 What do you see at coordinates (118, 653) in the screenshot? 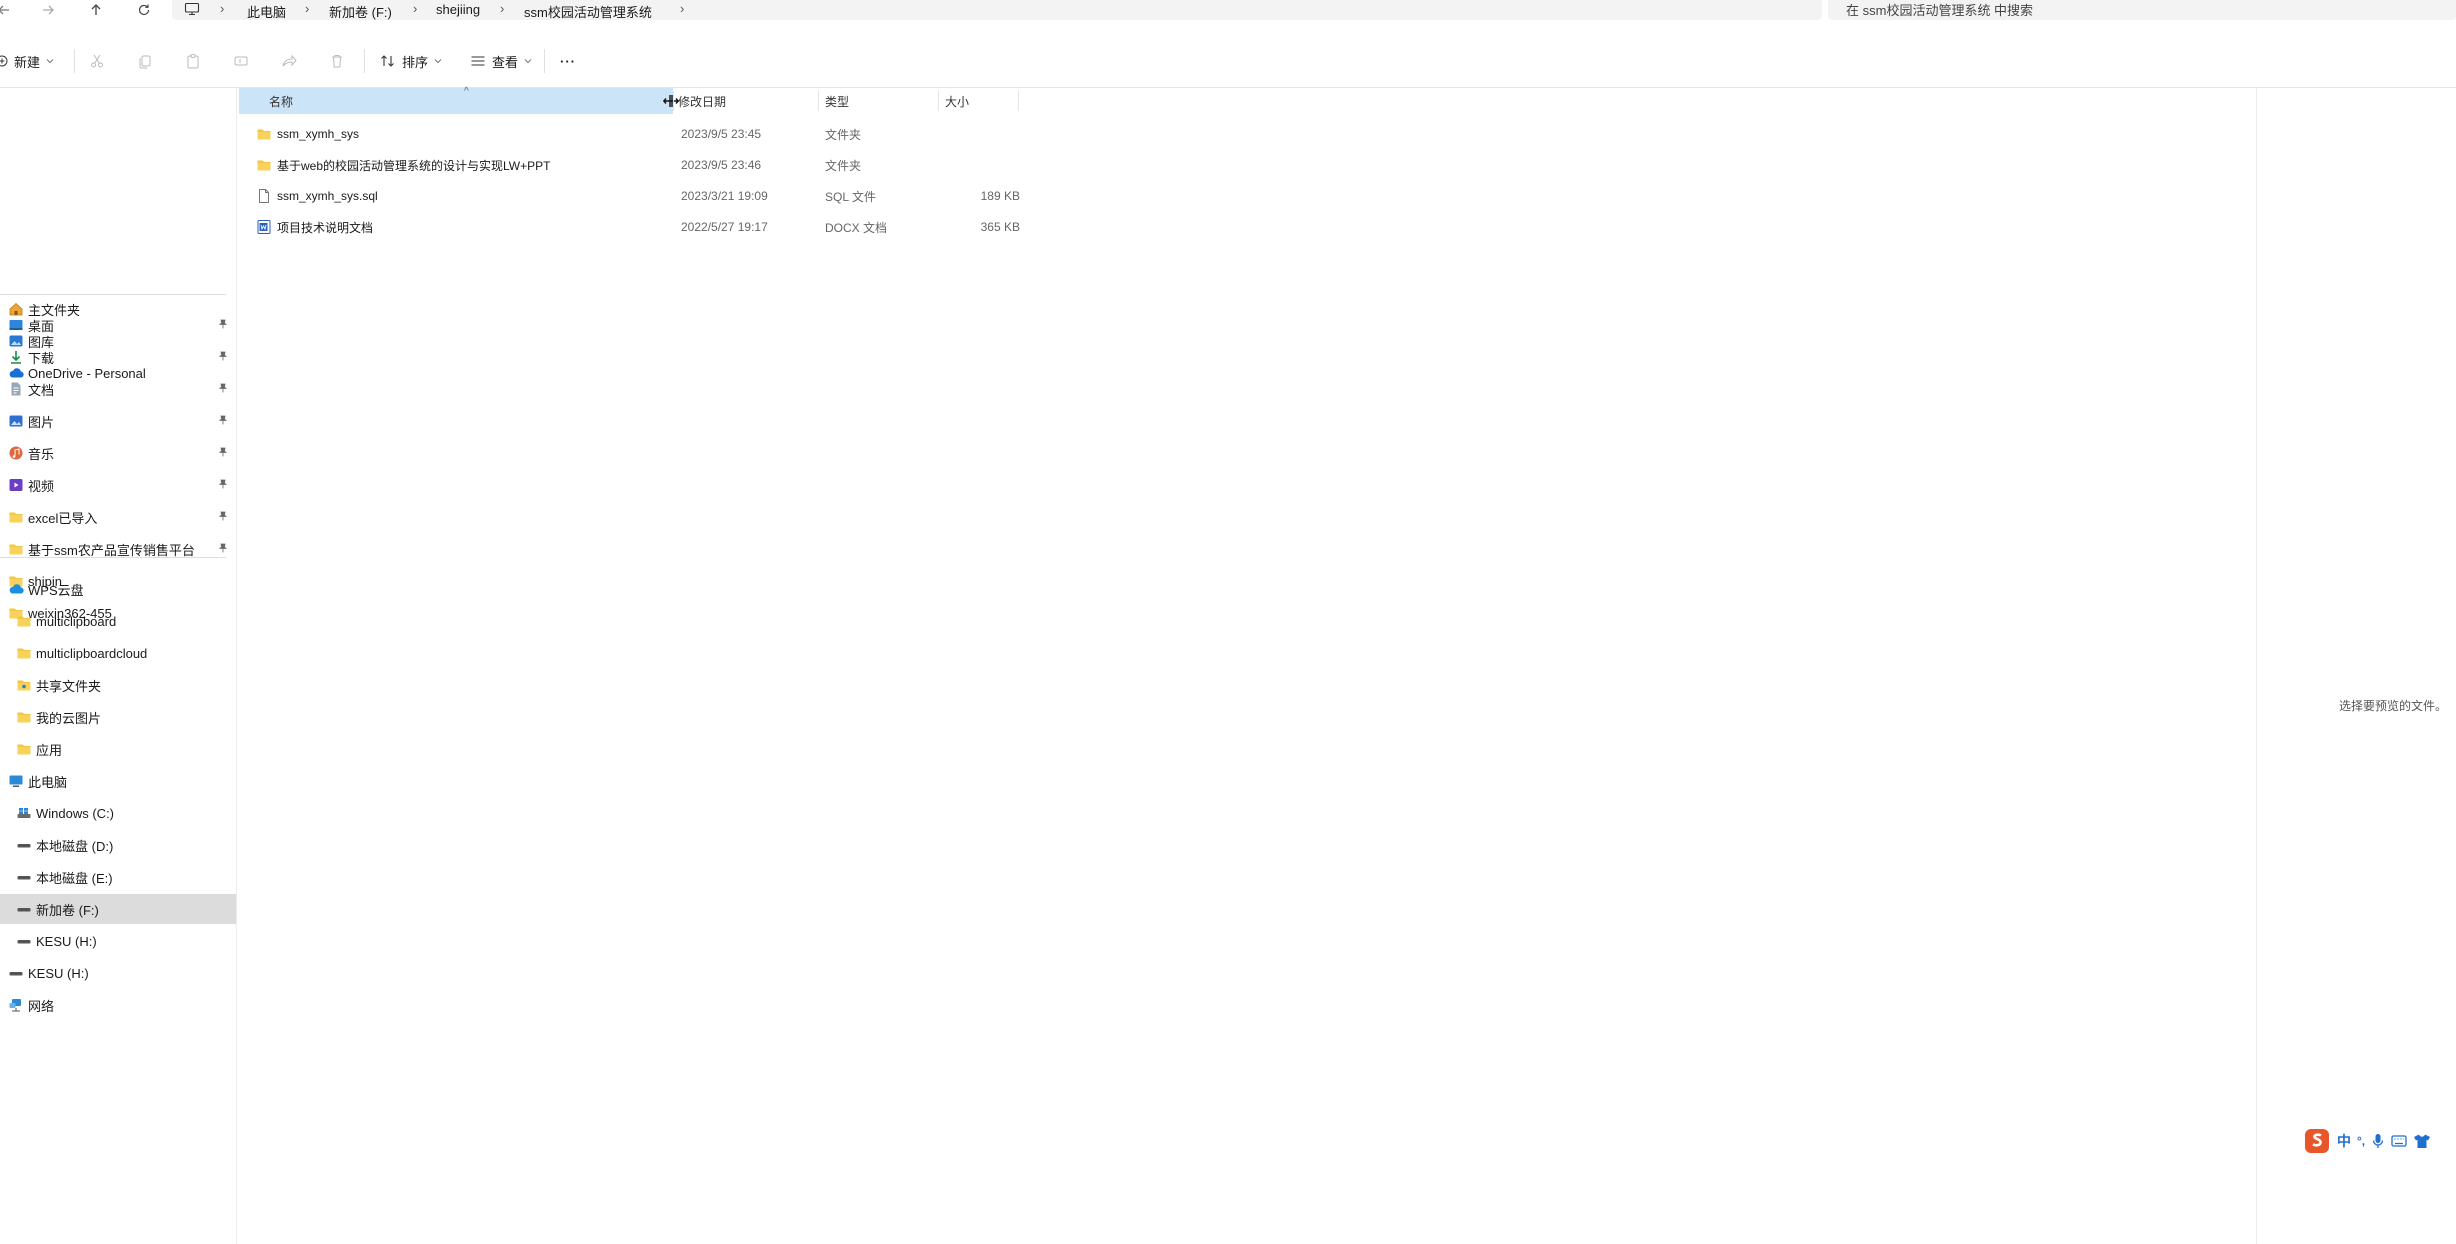
I see `sidebar-item-wps-folder: multiclipboardcloud` at bounding box center [118, 653].